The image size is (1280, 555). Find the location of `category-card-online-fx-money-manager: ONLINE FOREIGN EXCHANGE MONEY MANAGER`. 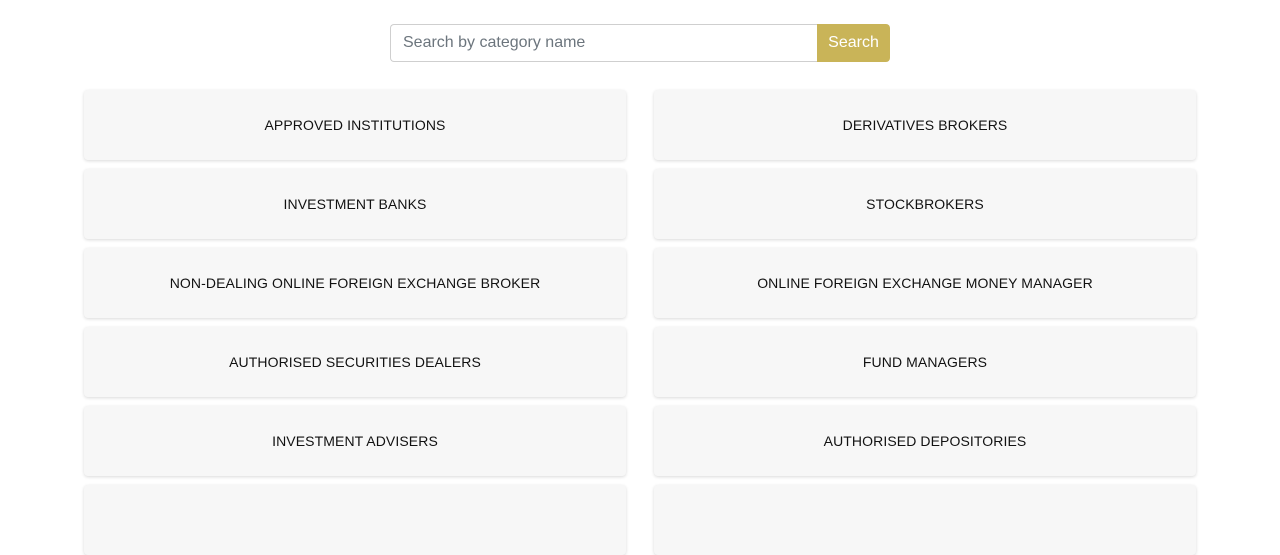

category-card-online-fx-money-manager: ONLINE FOREIGN EXCHANGE MONEY MANAGER is located at coordinates (925, 283).